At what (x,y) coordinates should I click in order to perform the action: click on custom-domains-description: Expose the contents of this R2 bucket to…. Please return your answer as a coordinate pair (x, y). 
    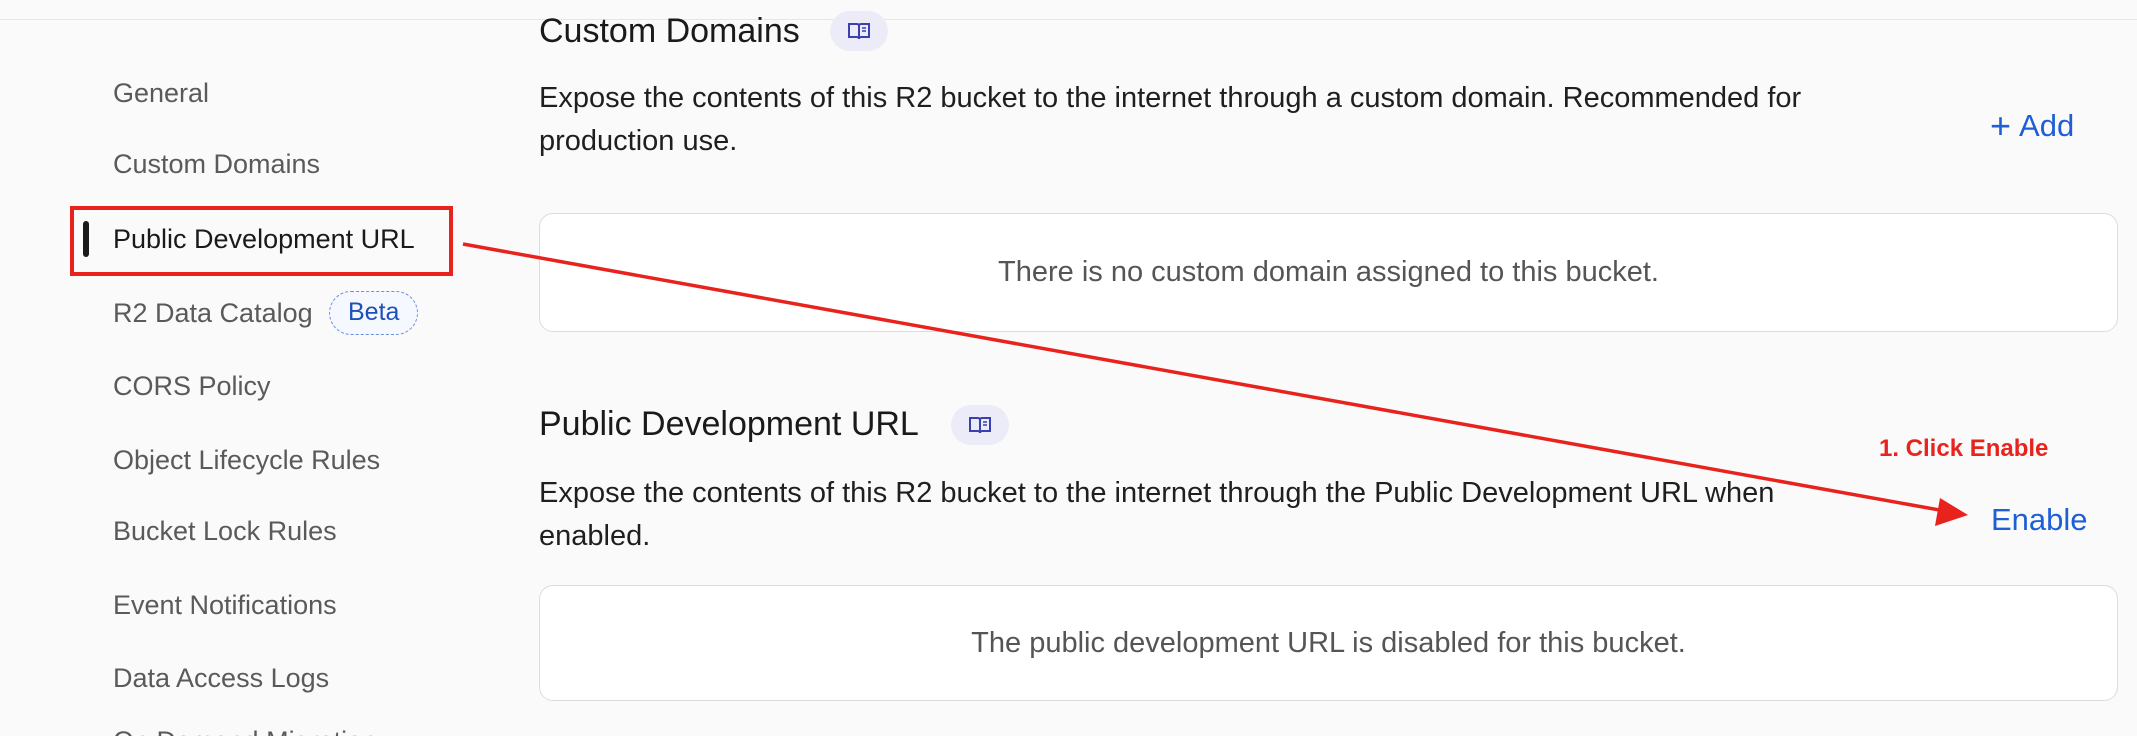
    Looking at the image, I should click on (1170, 119).